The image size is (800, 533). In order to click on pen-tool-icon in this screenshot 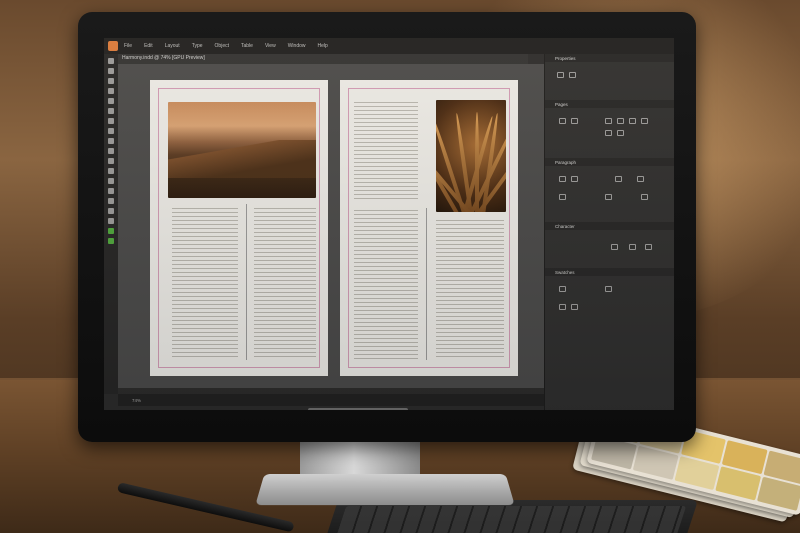, I will do `click(111, 121)`.